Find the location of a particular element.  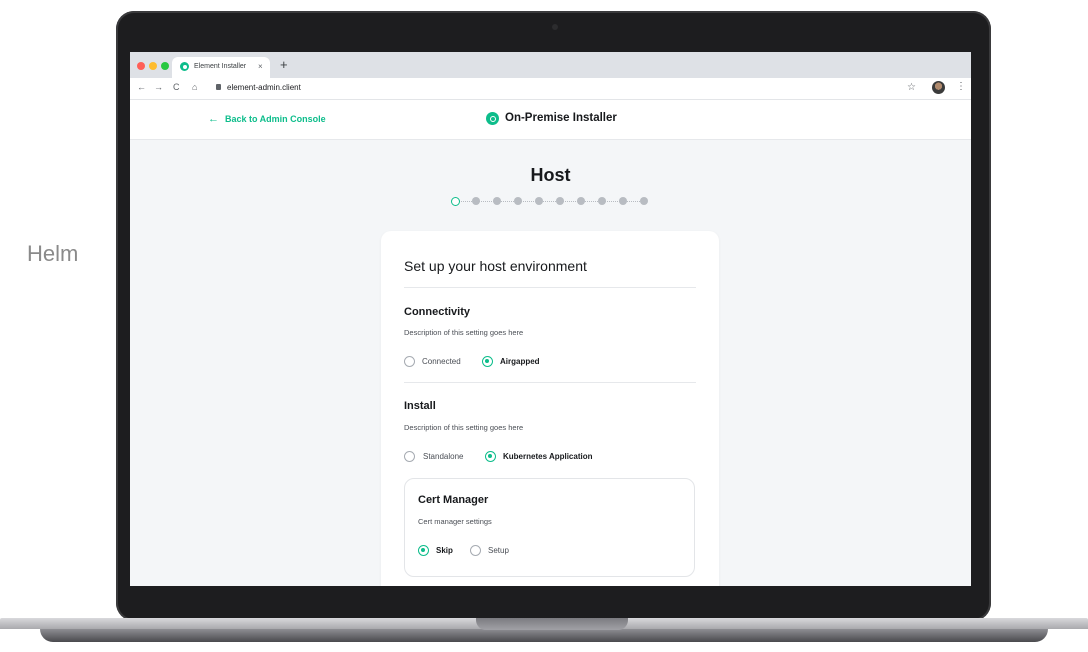

progress-stepper is located at coordinates (551, 202).